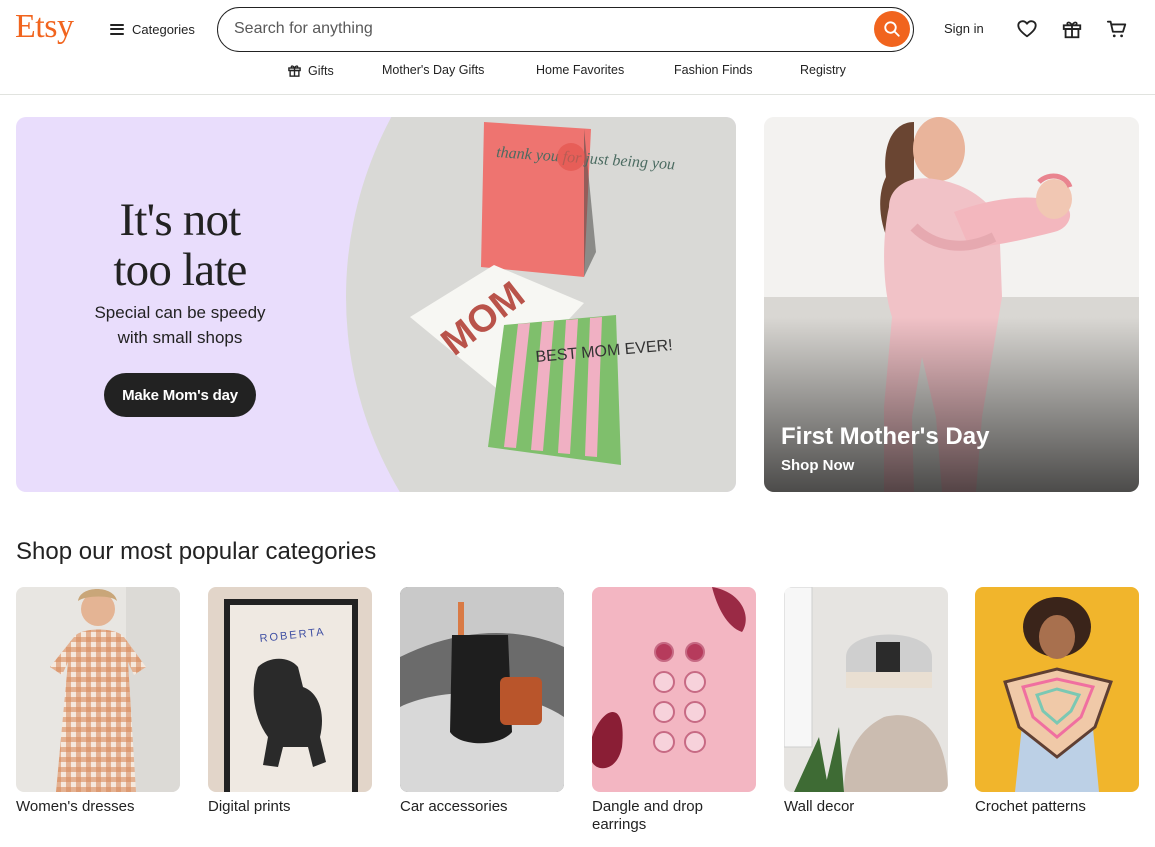 The width and height of the screenshot is (1155, 847). I want to click on search-icon, so click(892, 29).